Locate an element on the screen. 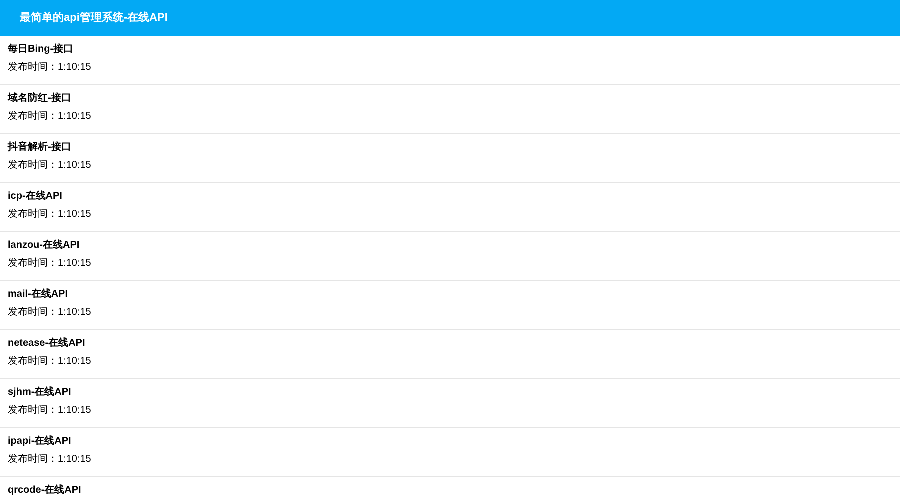 This screenshot has height=496, width=900. api-name: qrcode-在线API is located at coordinates (45, 490).